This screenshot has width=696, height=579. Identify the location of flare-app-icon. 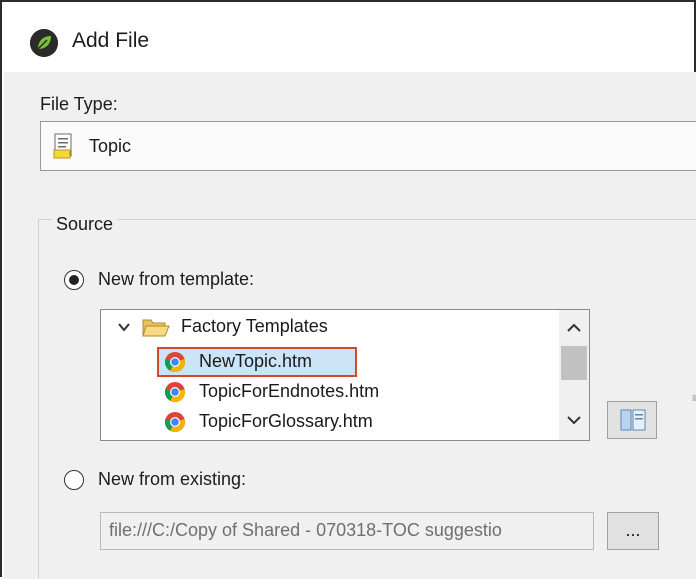
(44, 43).